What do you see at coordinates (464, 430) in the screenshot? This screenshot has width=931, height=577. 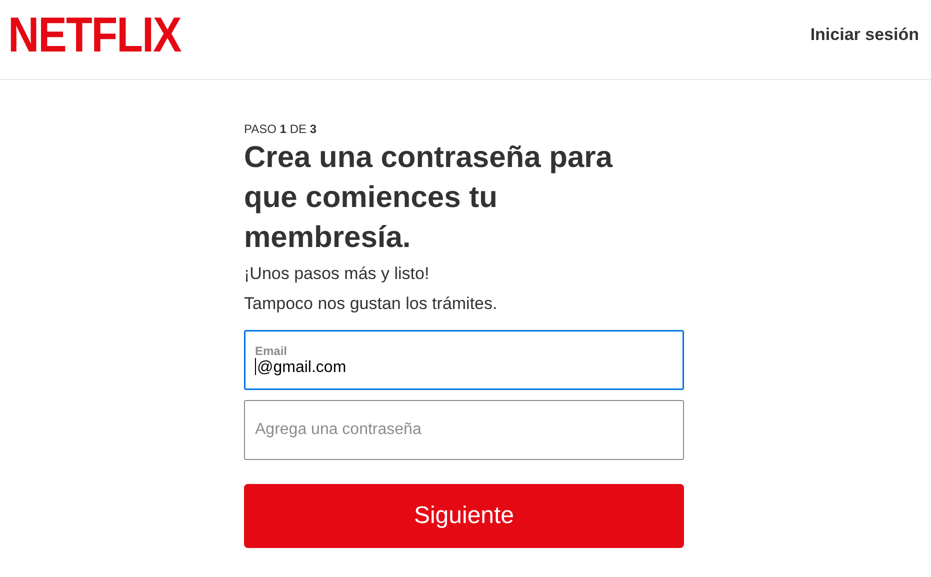 I see `password-field: Agrega una contraseña` at bounding box center [464, 430].